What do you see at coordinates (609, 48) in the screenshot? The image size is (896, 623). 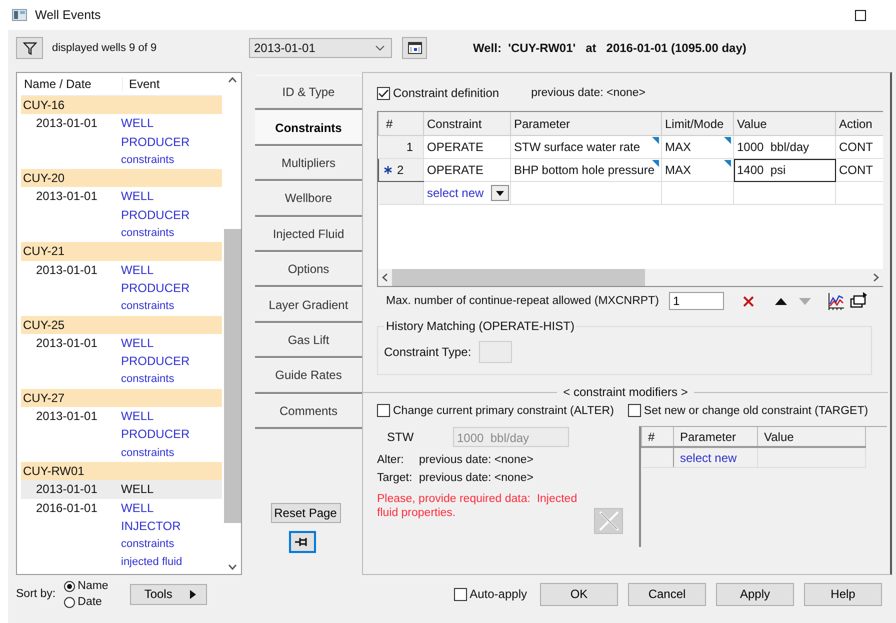 I see `well-heading: Well: 'CUY-RW01' at 2016-01-01 (1095.00 day)` at bounding box center [609, 48].